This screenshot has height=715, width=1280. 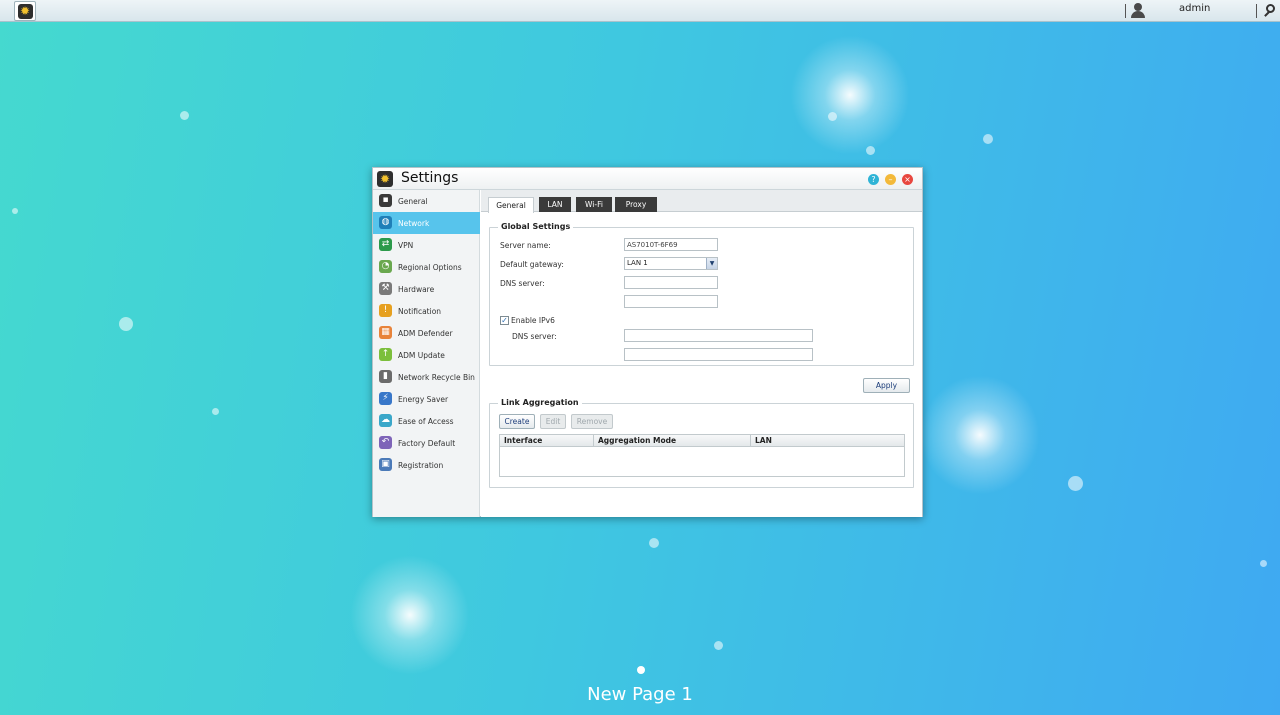 I want to click on sidebar-item-general: ▪ General, so click(x=426, y=201).